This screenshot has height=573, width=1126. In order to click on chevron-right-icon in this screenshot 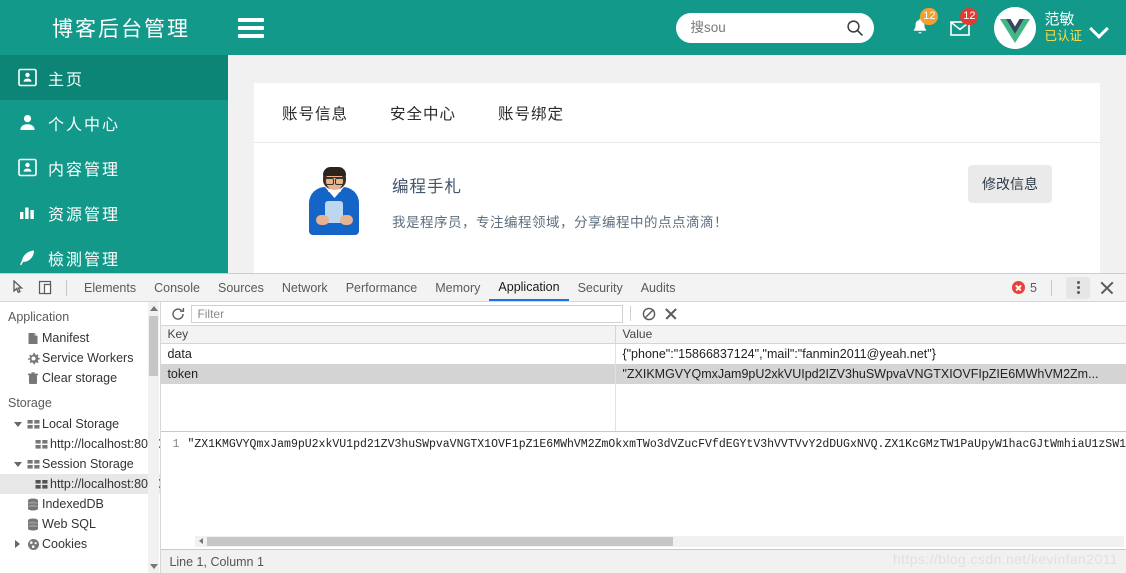, I will do `click(18, 544)`.